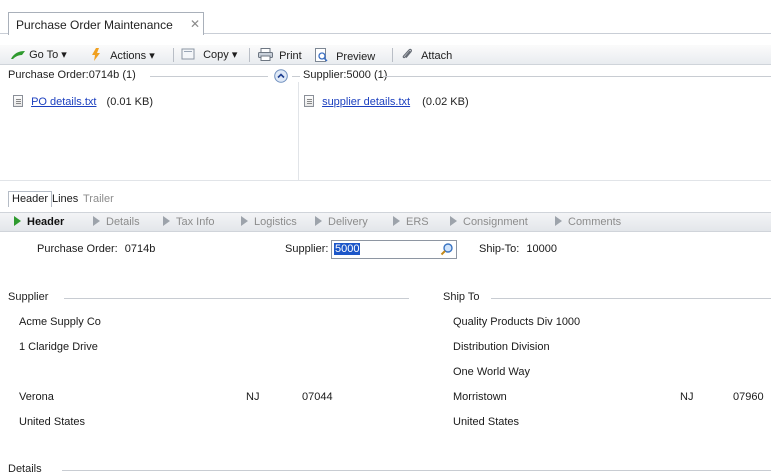  I want to click on supplier-attachments-title: Supplier:5000 (1), so click(345, 75).